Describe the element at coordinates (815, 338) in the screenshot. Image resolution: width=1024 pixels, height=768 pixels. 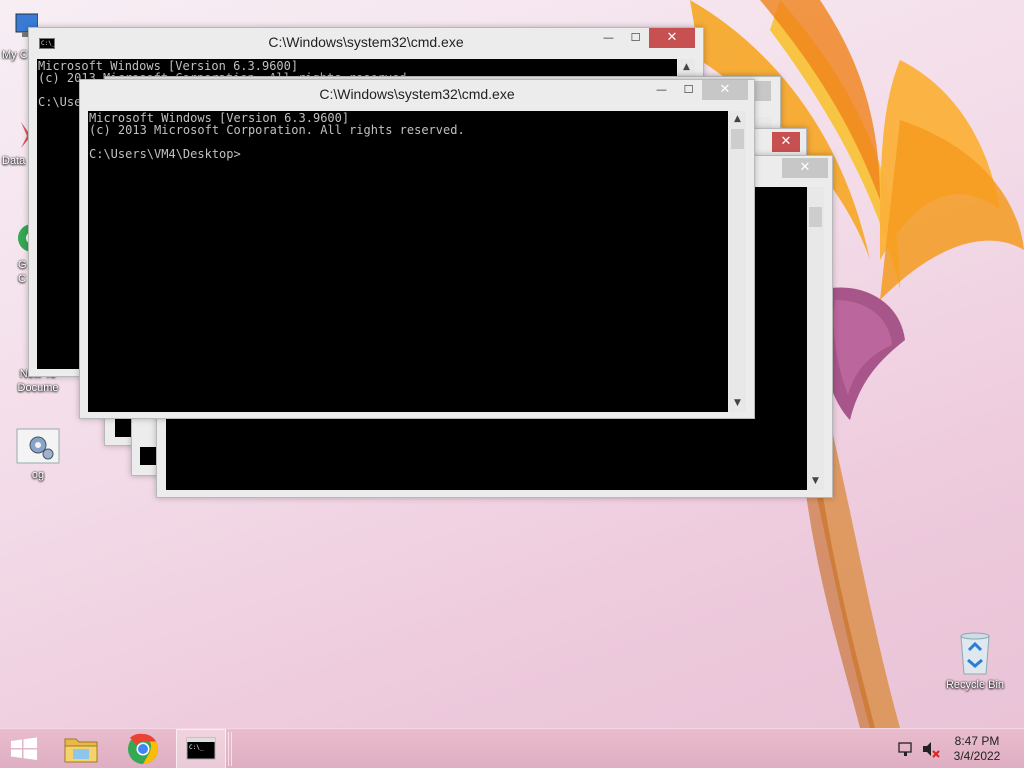
I see `vertical-scrollbar: ▼` at that location.